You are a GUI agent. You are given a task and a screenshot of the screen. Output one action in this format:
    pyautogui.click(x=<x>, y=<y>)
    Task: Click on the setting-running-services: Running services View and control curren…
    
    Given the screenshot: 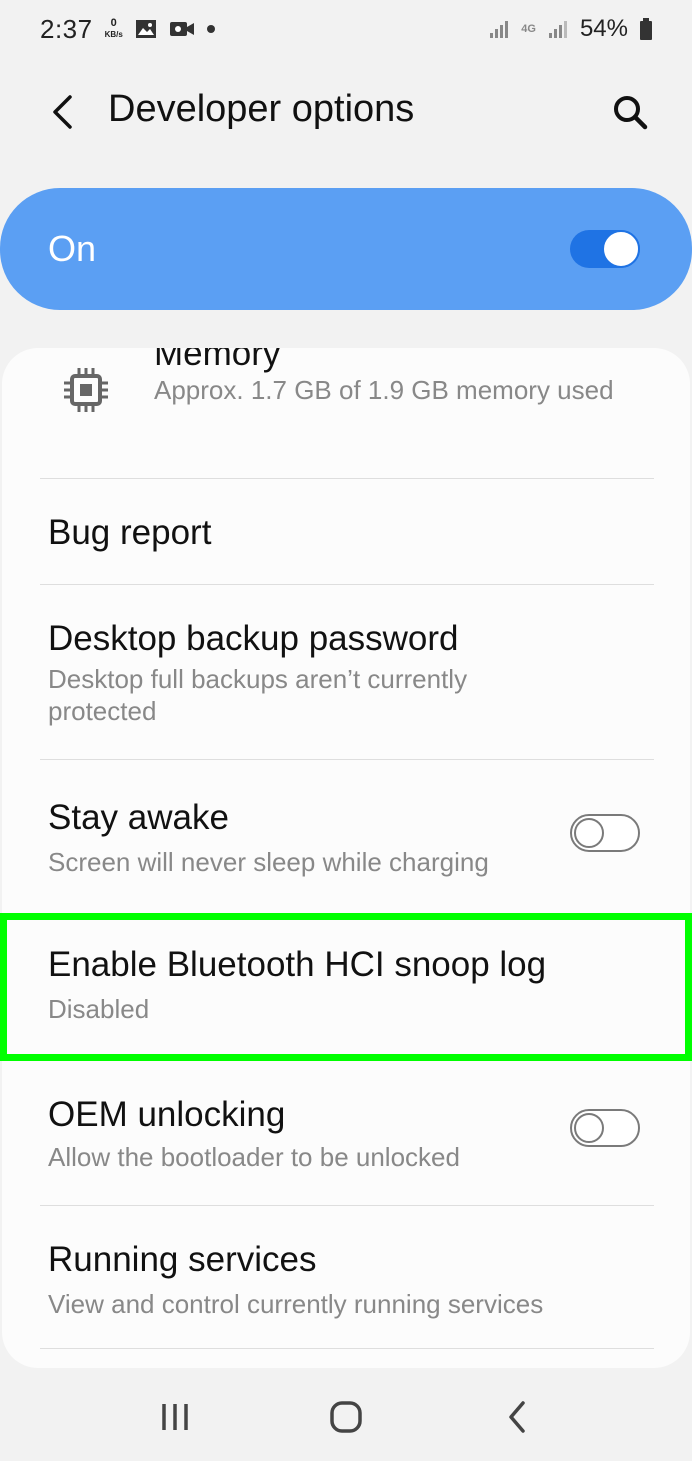 What is the action you would take?
    pyautogui.click(x=346, y=1277)
    